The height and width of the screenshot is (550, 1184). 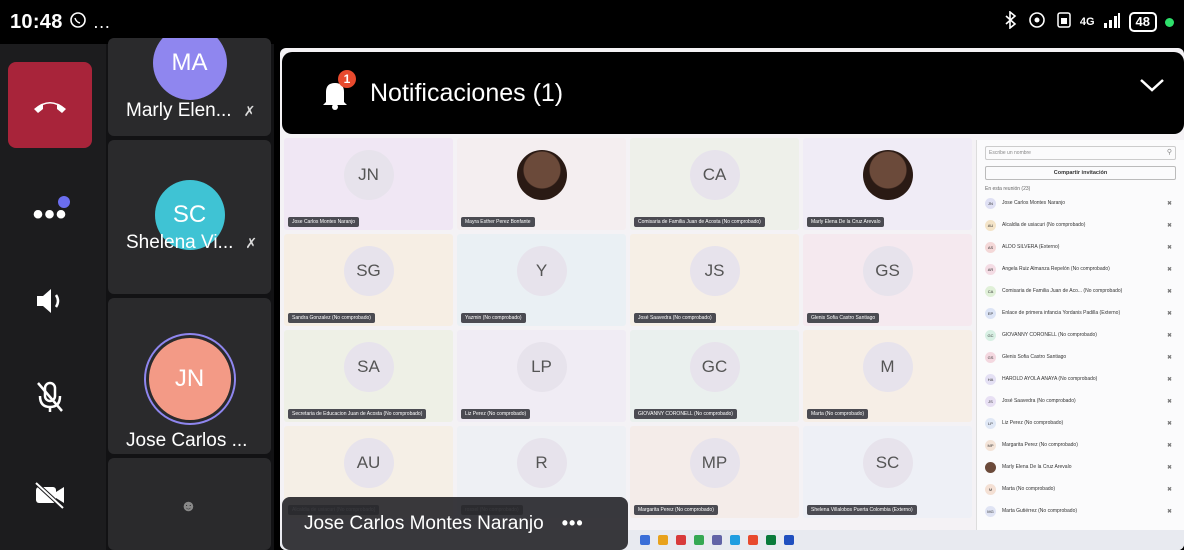 What do you see at coordinates (50, 301) in the screenshot?
I see `speaker-button` at bounding box center [50, 301].